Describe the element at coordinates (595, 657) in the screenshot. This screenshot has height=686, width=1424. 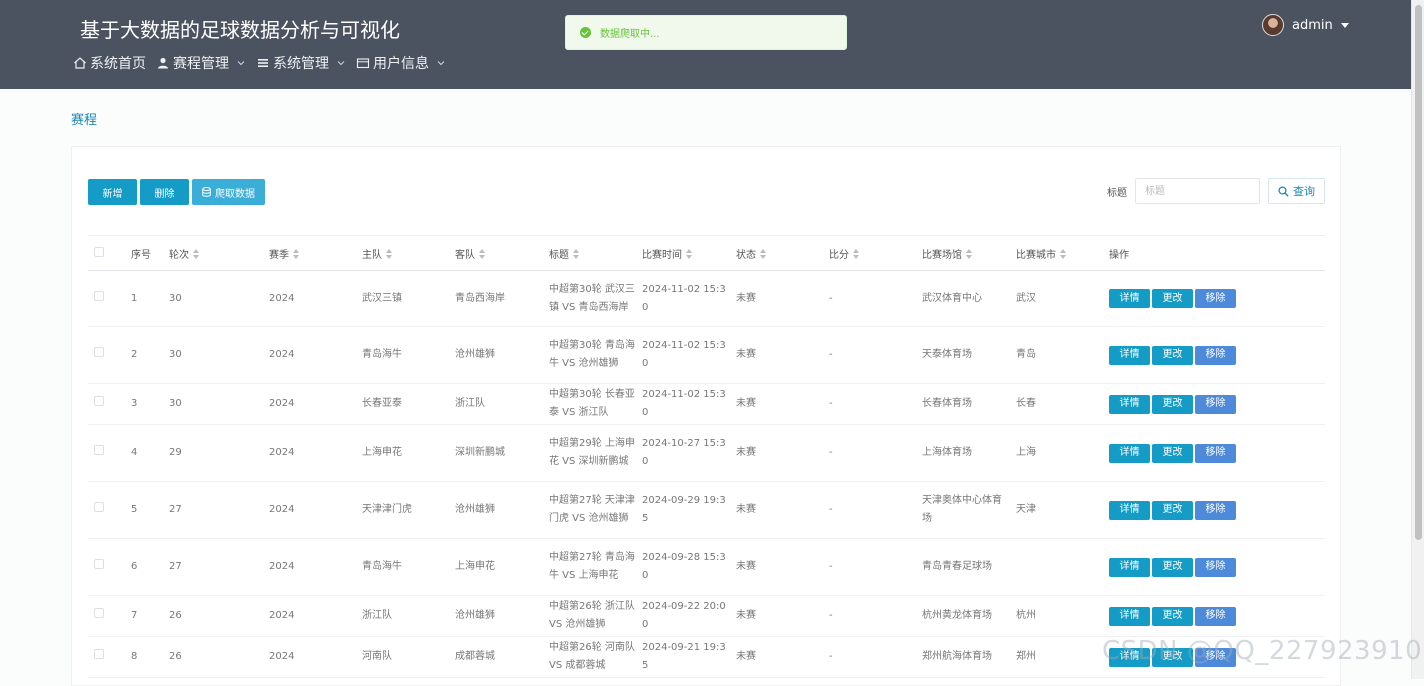
I see `cell-title: 中超第26轮 河南队 VS 成都蓉城` at that location.